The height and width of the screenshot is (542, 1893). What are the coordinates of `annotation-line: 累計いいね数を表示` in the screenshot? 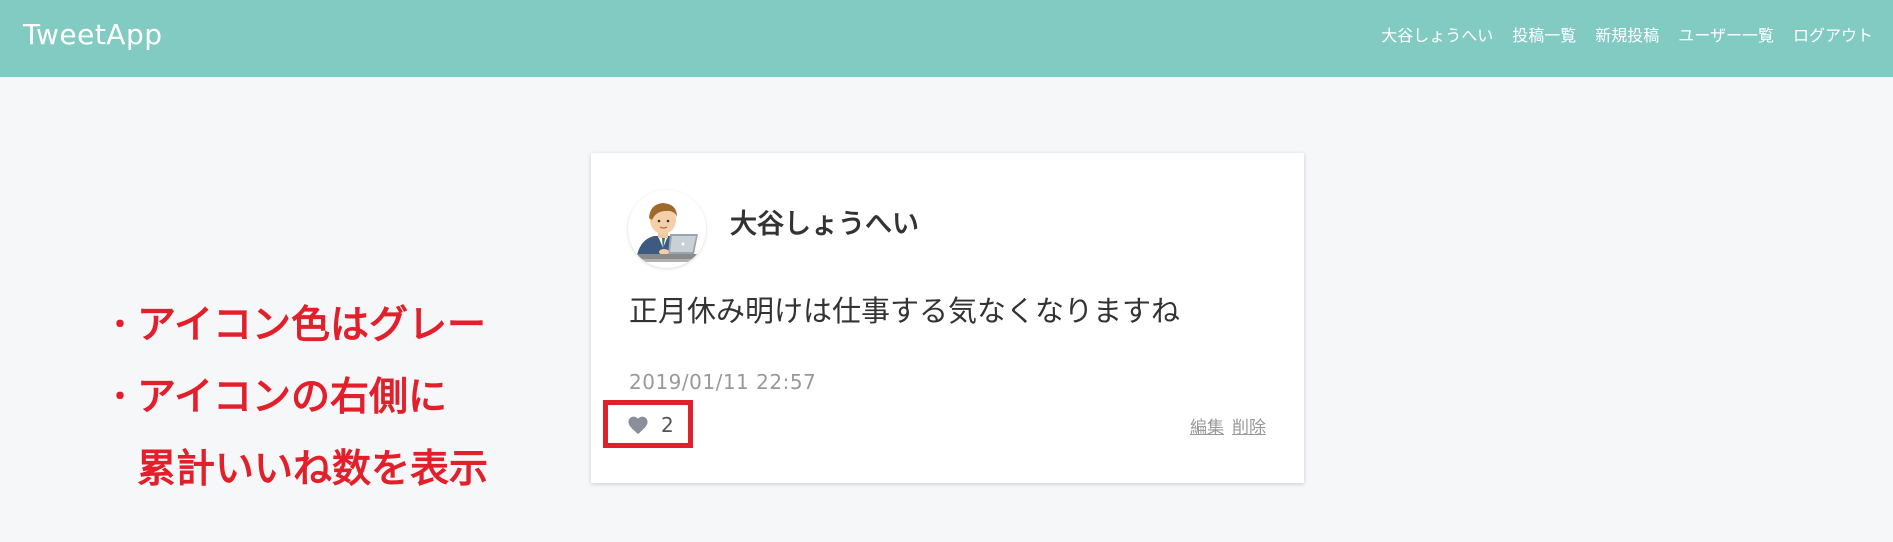 It's located at (295, 470).